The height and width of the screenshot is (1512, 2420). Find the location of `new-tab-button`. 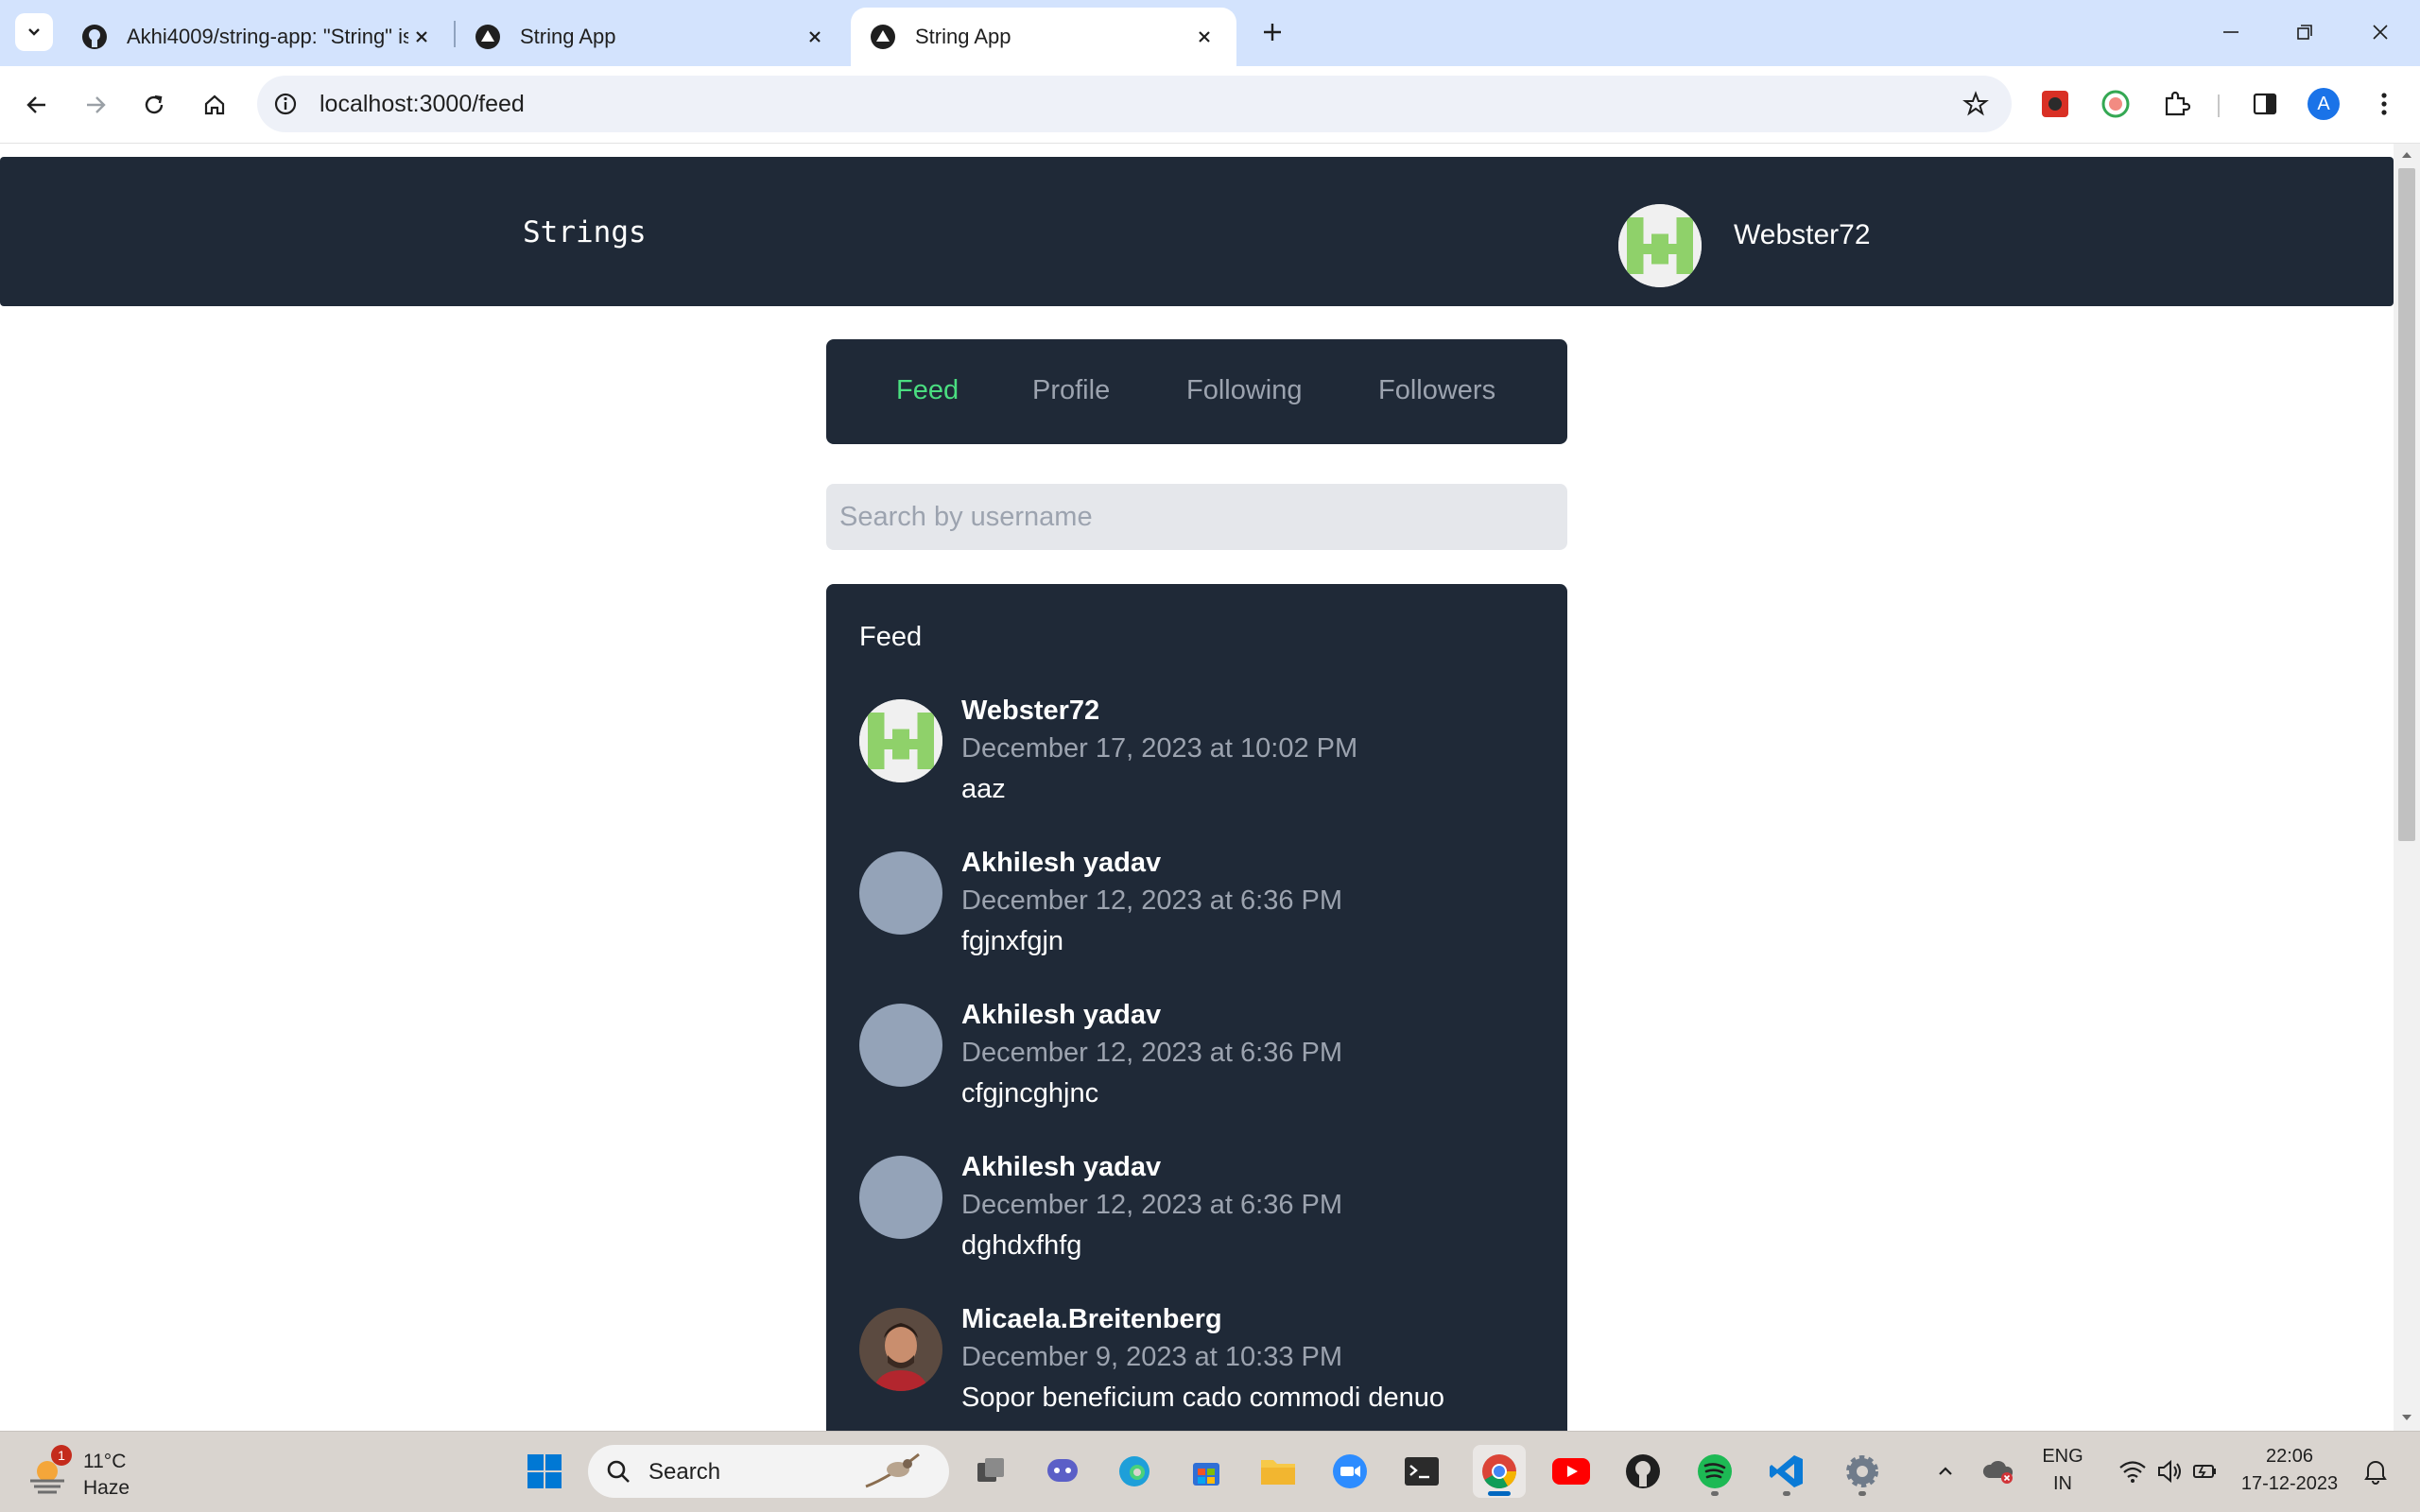

new-tab-button is located at coordinates (1272, 32).